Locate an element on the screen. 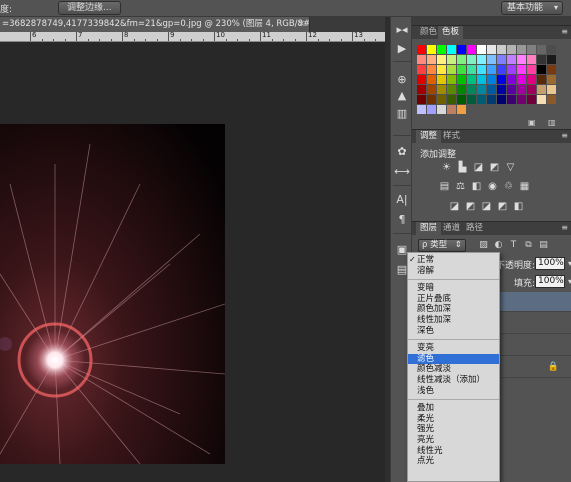 Image resolution: width=571 pixels, height=482 pixels. fill-input: 100% ▾ is located at coordinates (553, 281).